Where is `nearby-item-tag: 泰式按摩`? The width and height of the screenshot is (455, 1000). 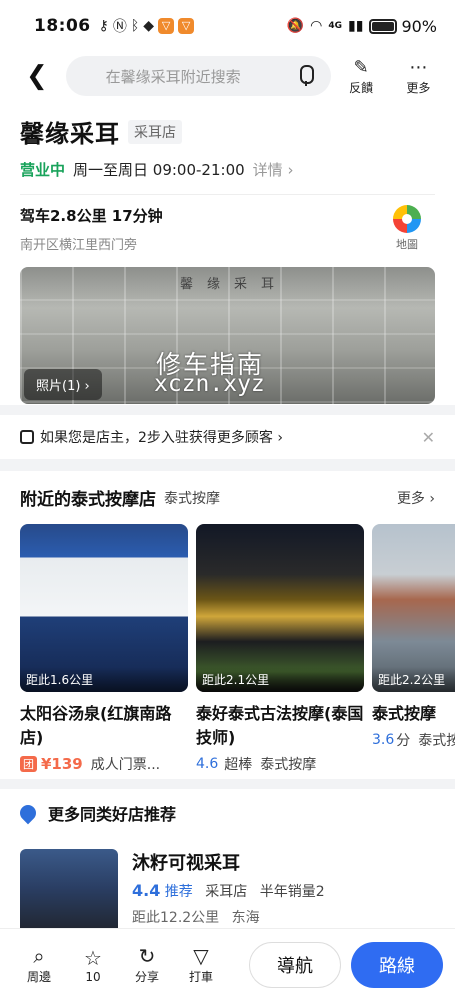
nearby-item-tag: 泰式按摩 is located at coordinates (288, 765).